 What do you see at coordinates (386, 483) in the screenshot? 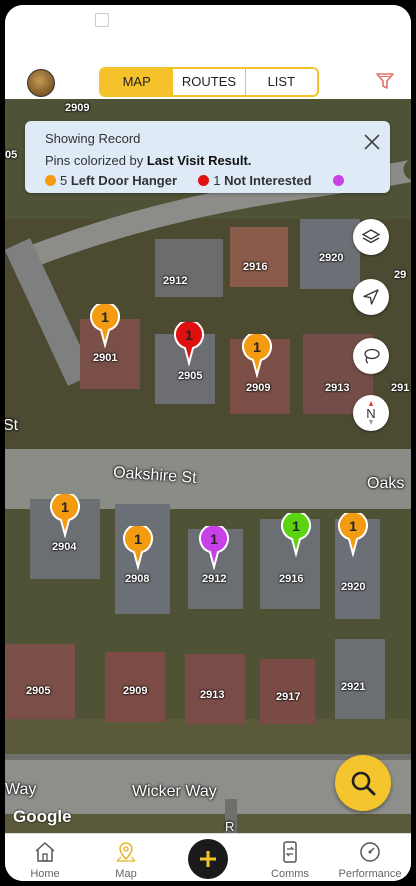
I see `street-label: Oaks` at bounding box center [386, 483].